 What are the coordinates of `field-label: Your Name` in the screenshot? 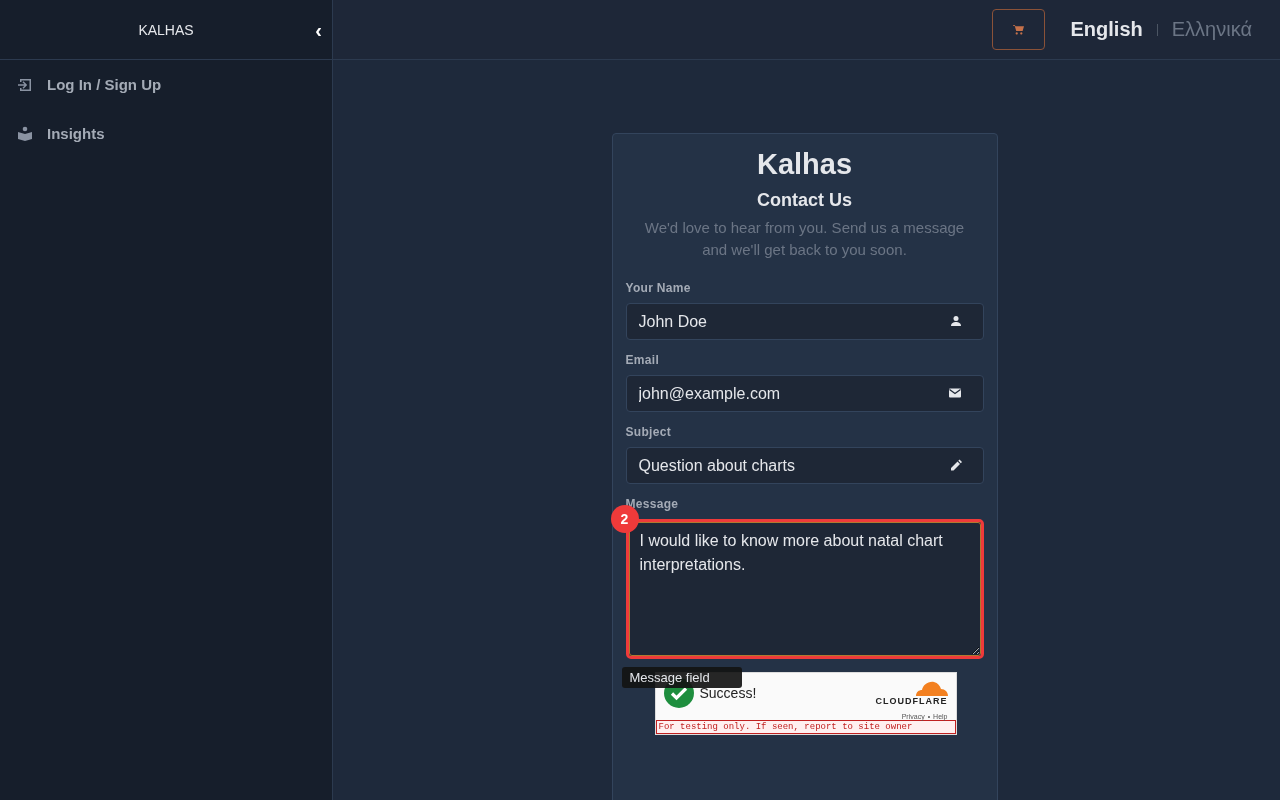 It's located at (658, 288).